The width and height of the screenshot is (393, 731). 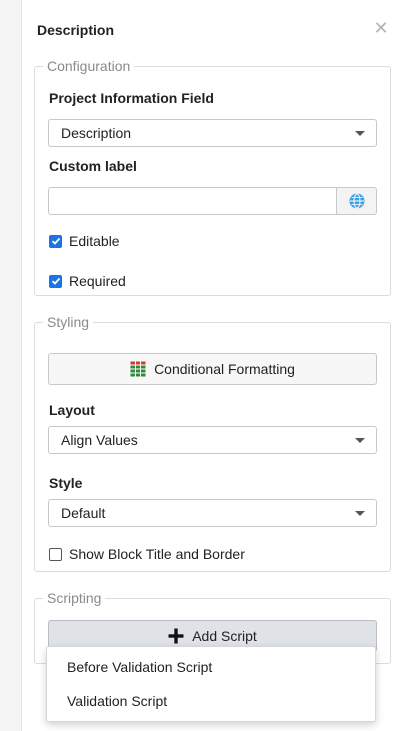 What do you see at coordinates (96, 133) in the screenshot?
I see `project-field-value: Description` at bounding box center [96, 133].